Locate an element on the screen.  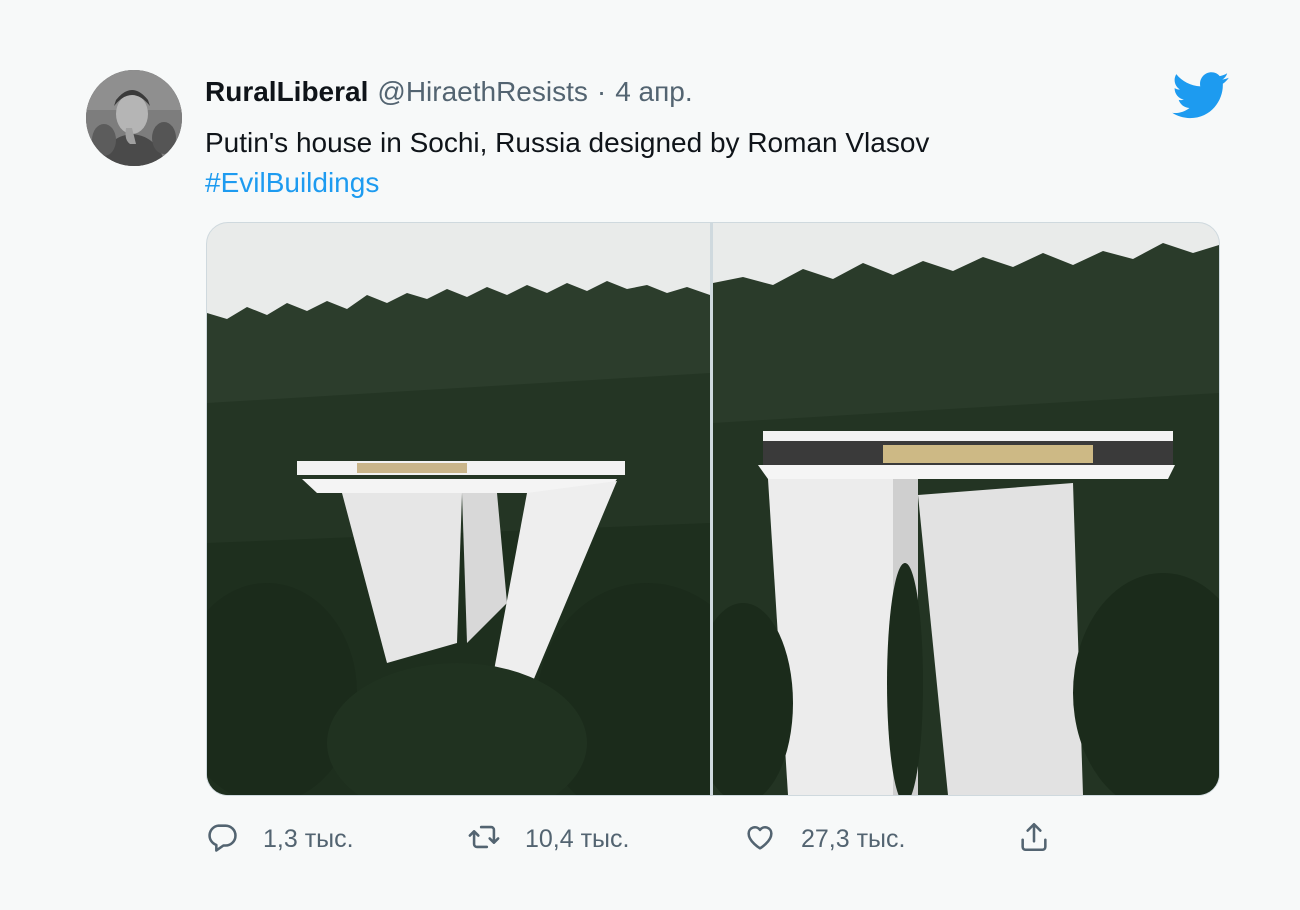
retweet-count: 10,4 тыс. is located at coordinates (577, 838).